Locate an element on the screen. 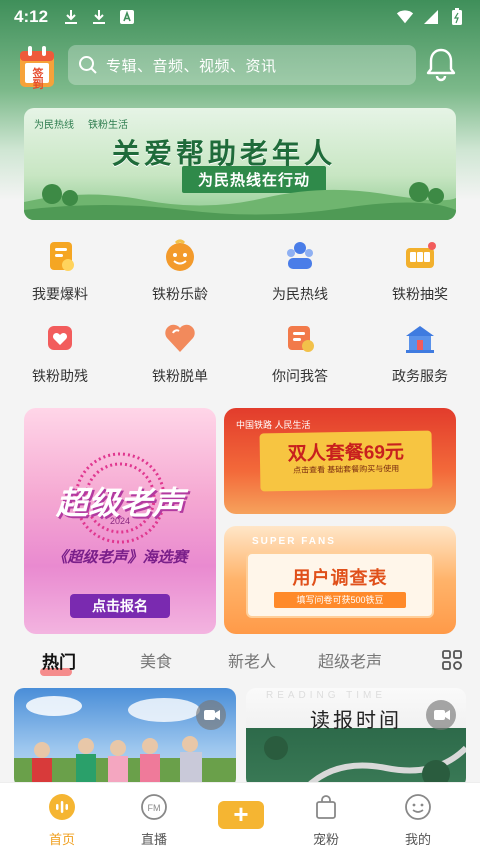 Image resolution: width=480 pixels, height=854 pixels. profile-icon is located at coordinates (418, 807).